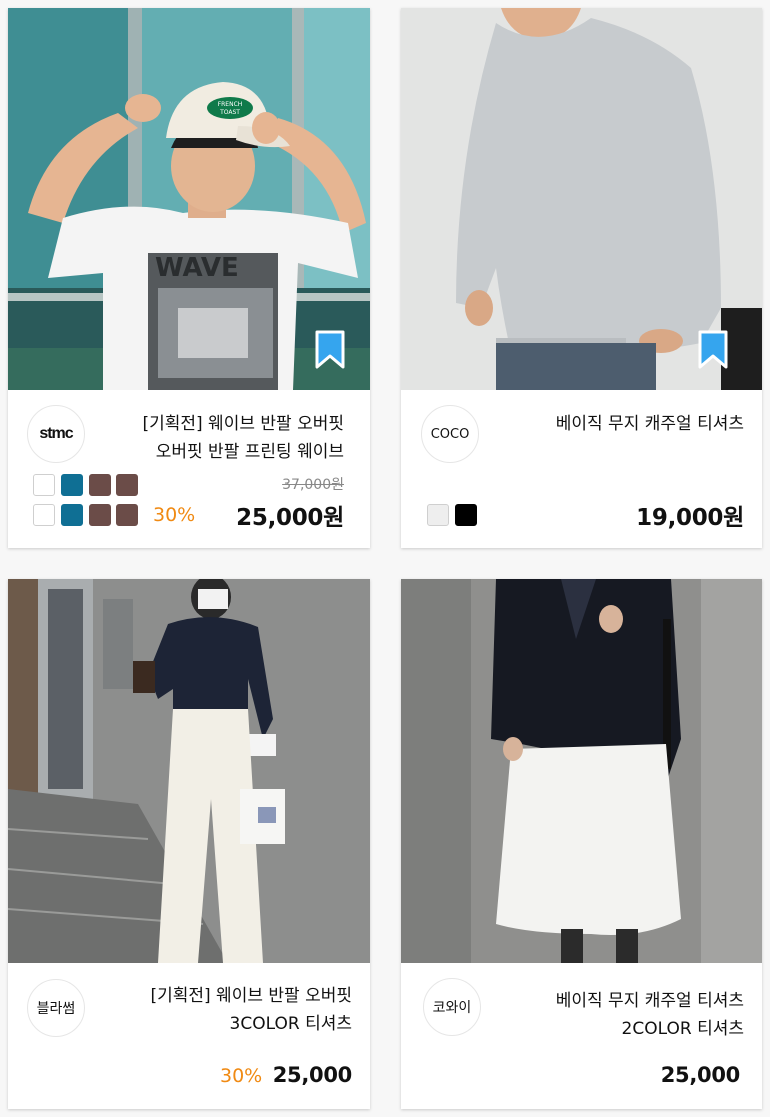  Describe the element at coordinates (230, 104) in the screenshot. I see `svg-text: FRENCH` at that location.